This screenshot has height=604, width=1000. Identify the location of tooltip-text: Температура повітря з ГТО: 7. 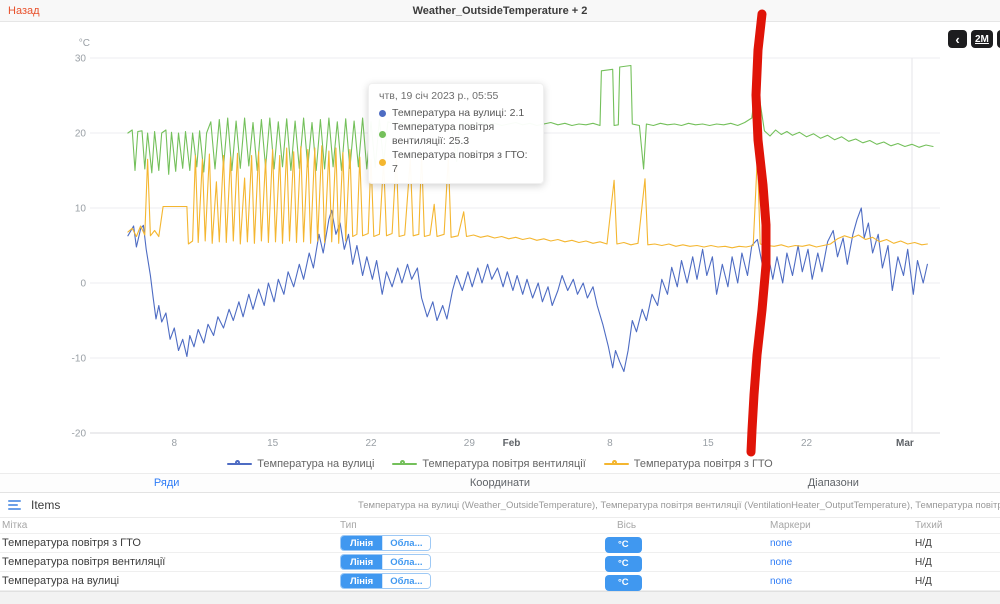
(460, 162).